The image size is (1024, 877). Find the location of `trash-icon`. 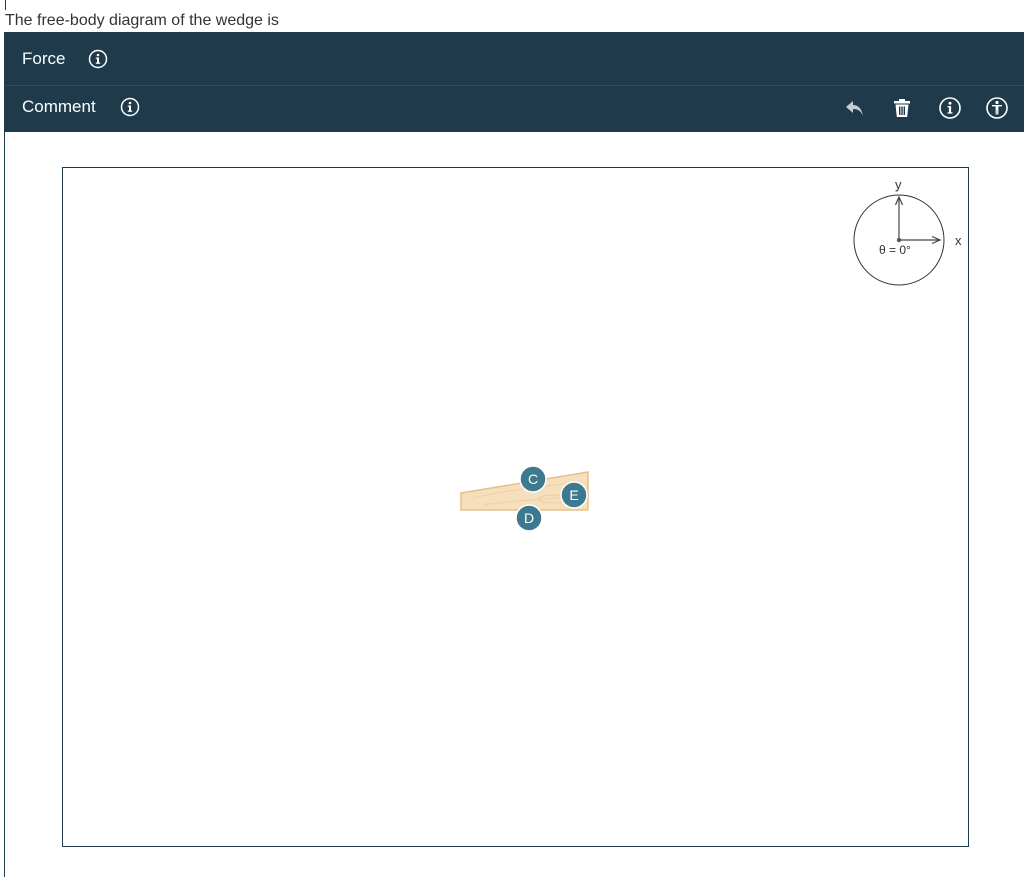

trash-icon is located at coordinates (902, 108).